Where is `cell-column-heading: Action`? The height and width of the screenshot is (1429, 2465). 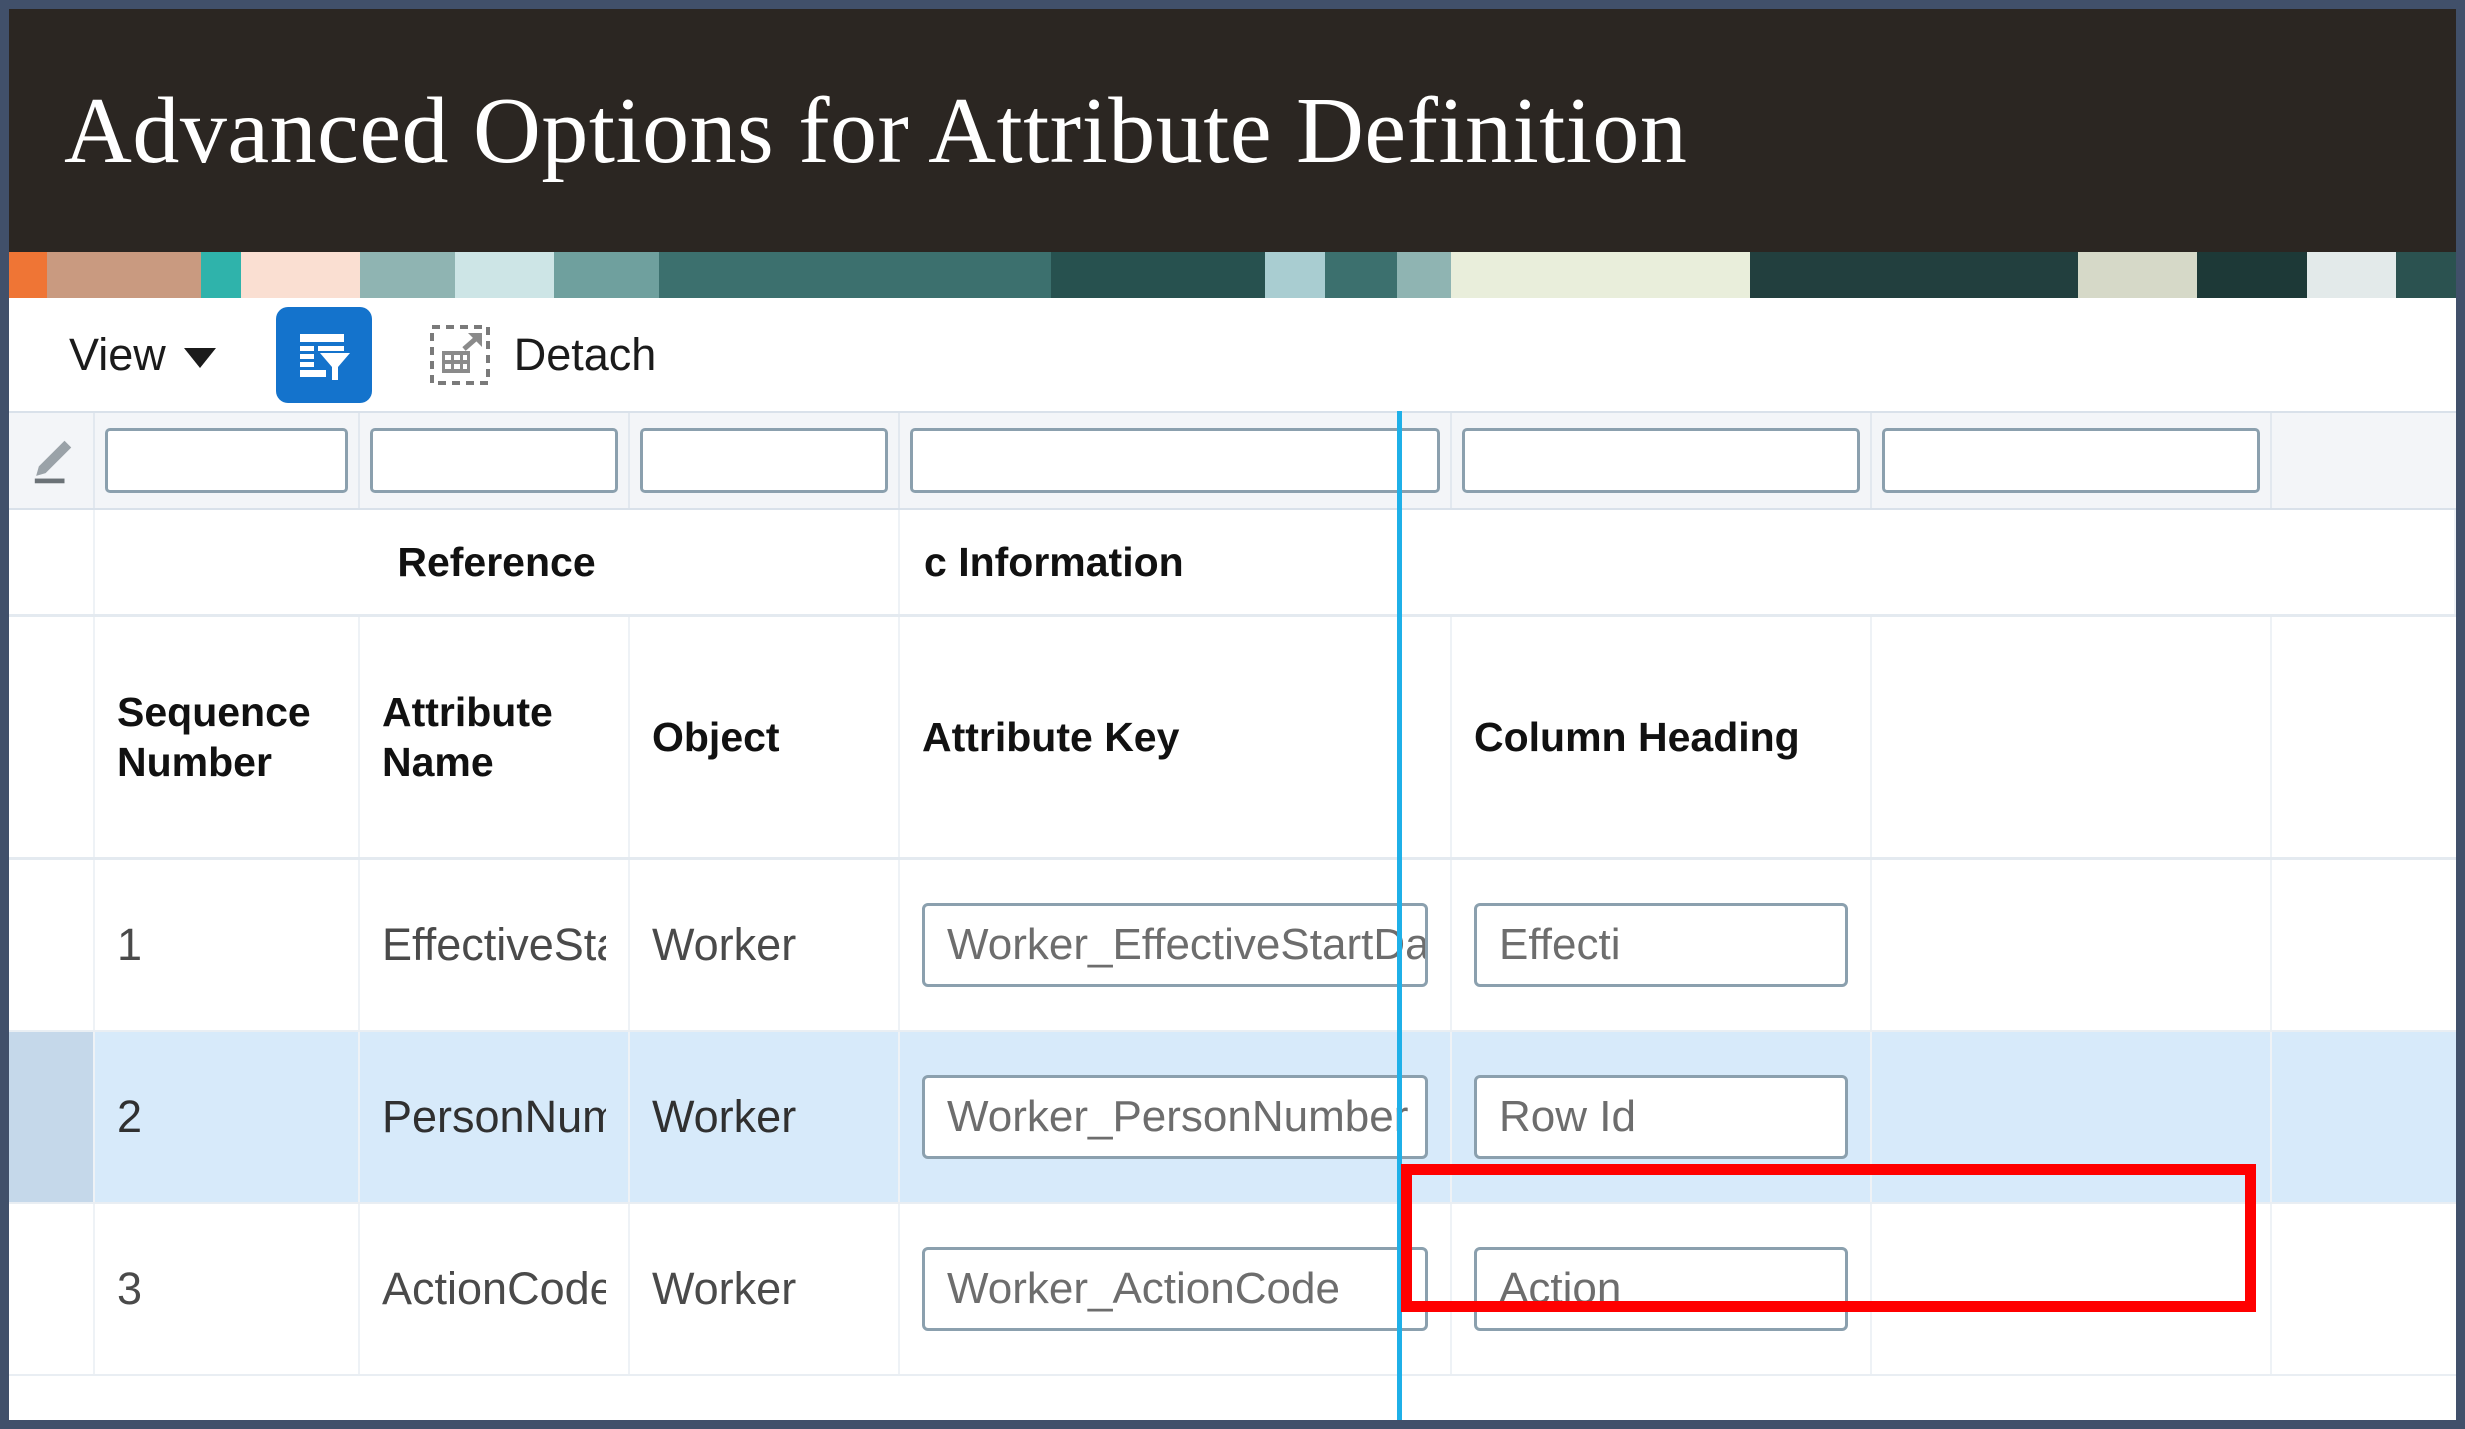
cell-column-heading: Action is located at coordinates (1662, 1289).